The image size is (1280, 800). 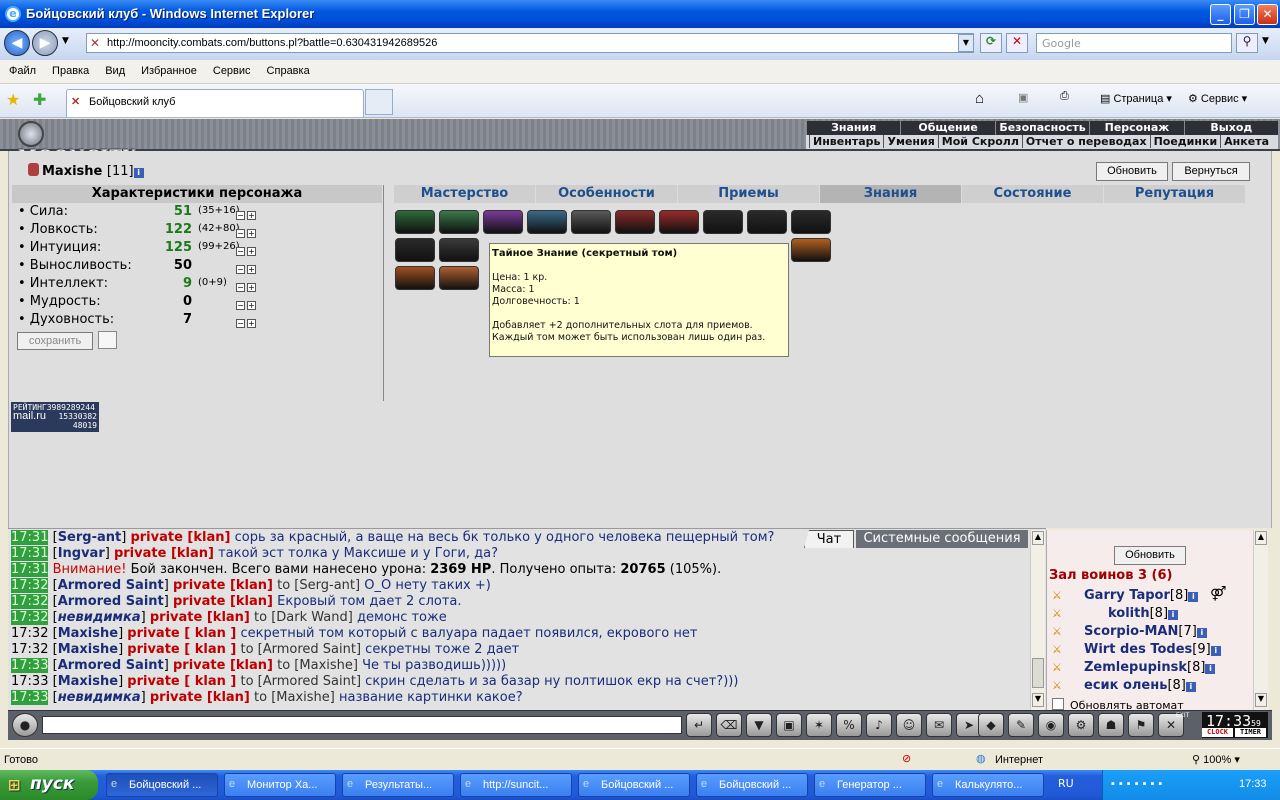 I want to click on page-menu: ▤ Страница ▾, so click(x=1136, y=98).